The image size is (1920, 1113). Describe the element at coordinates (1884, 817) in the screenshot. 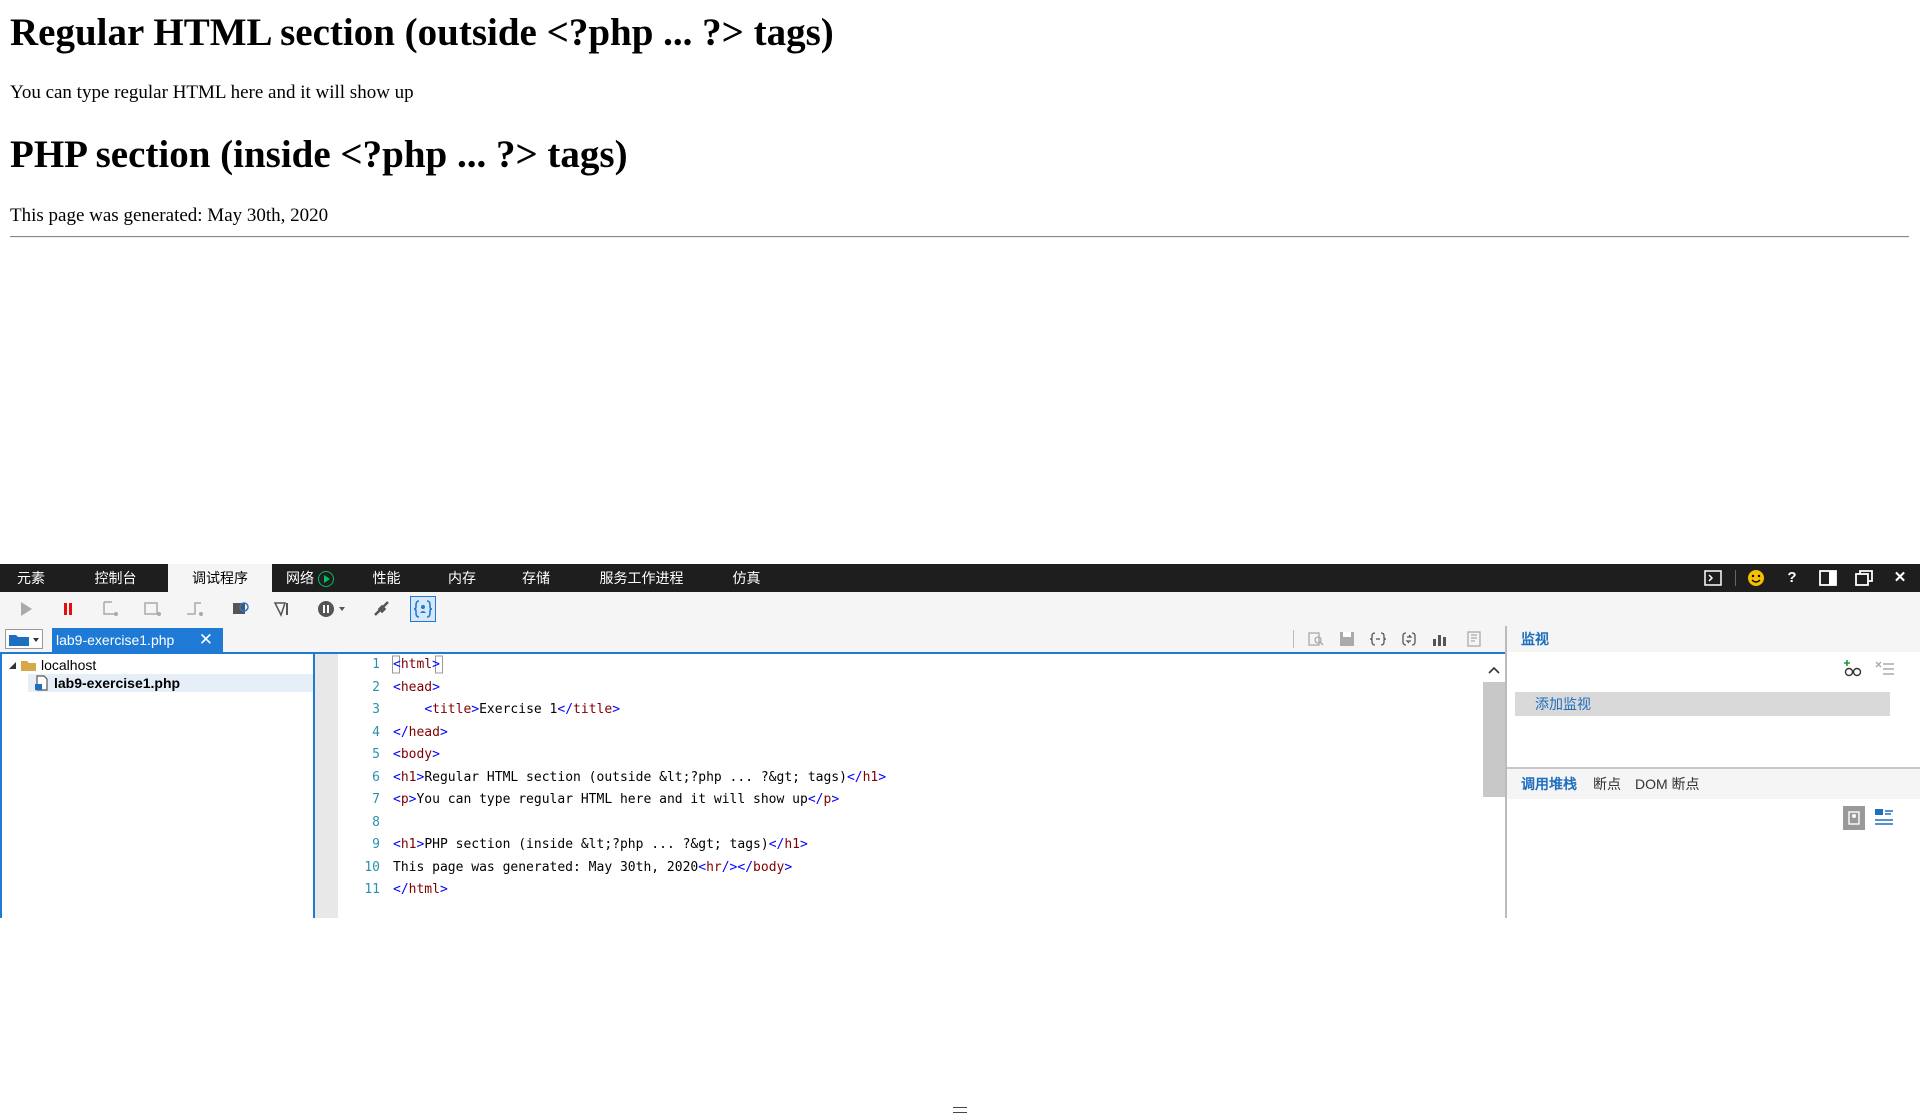

I see `async-frames-icon` at that location.